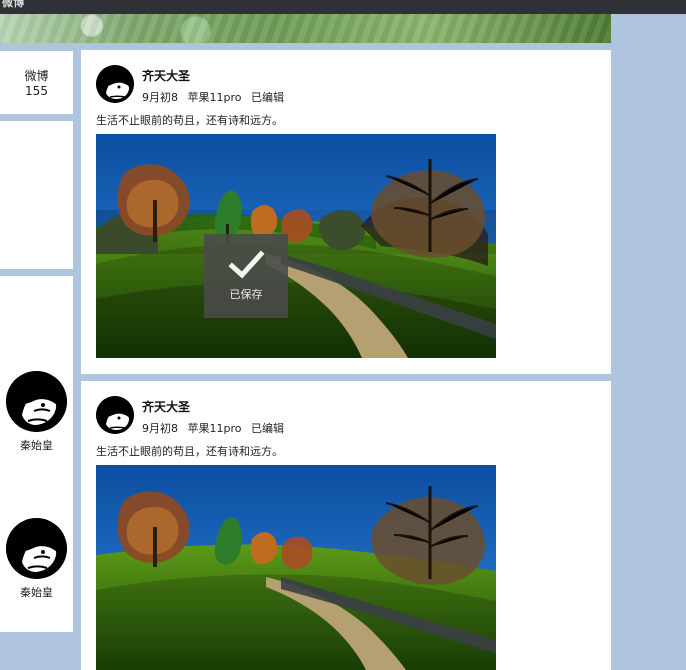 This screenshot has height=670, width=686. What do you see at coordinates (305, 28) in the screenshot?
I see `banner-image` at bounding box center [305, 28].